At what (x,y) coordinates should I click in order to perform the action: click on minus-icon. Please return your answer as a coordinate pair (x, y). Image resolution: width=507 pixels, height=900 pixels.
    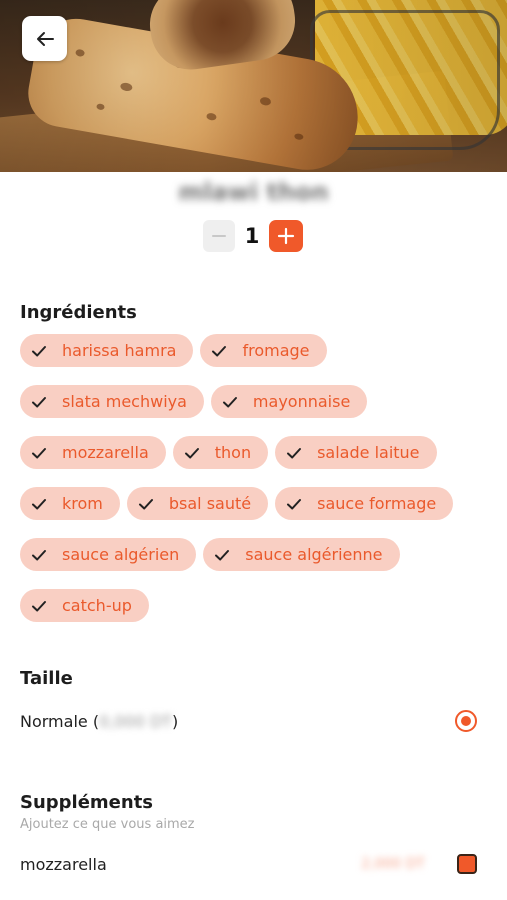
    Looking at the image, I should click on (219, 236).